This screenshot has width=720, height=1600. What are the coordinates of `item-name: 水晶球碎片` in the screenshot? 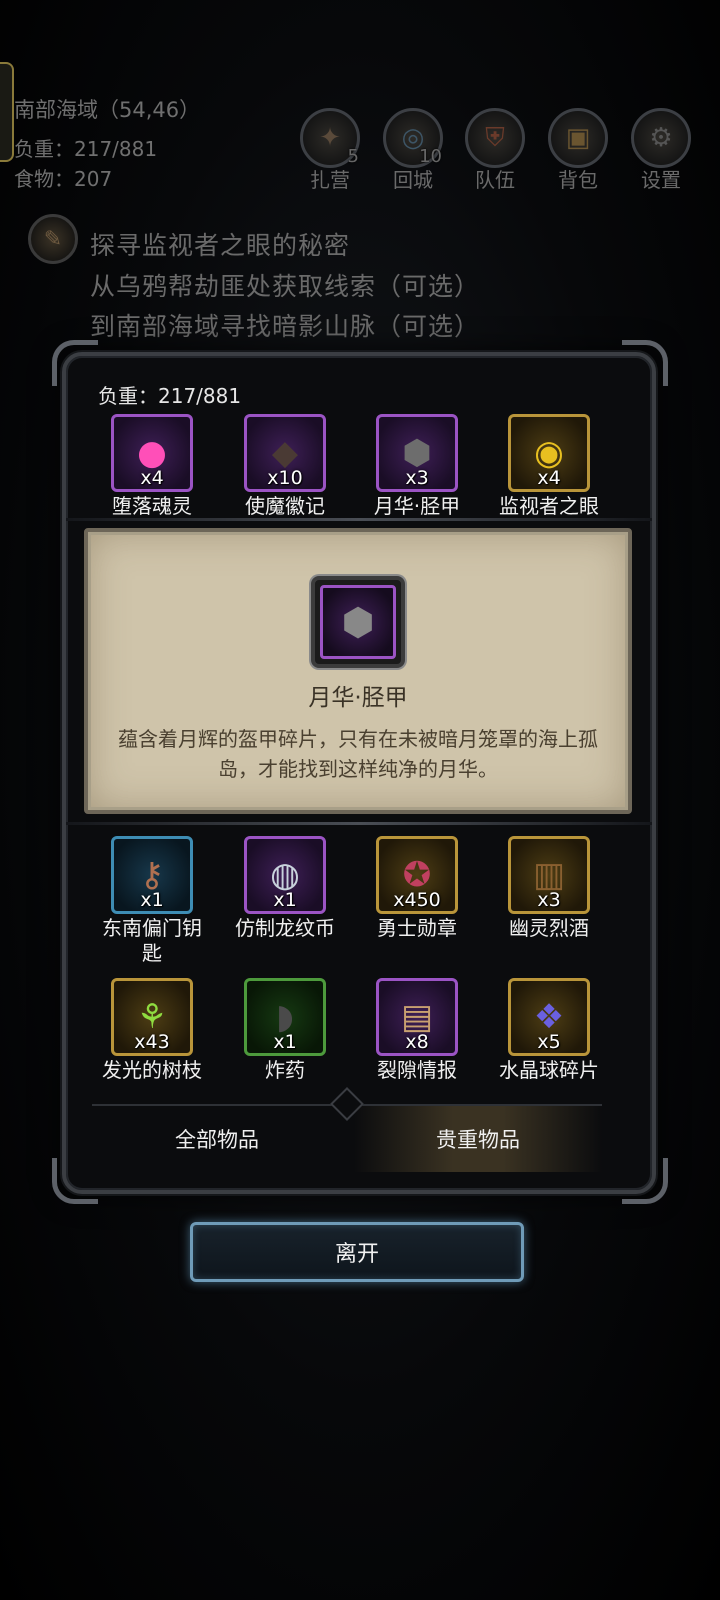 It's located at (549, 1070).